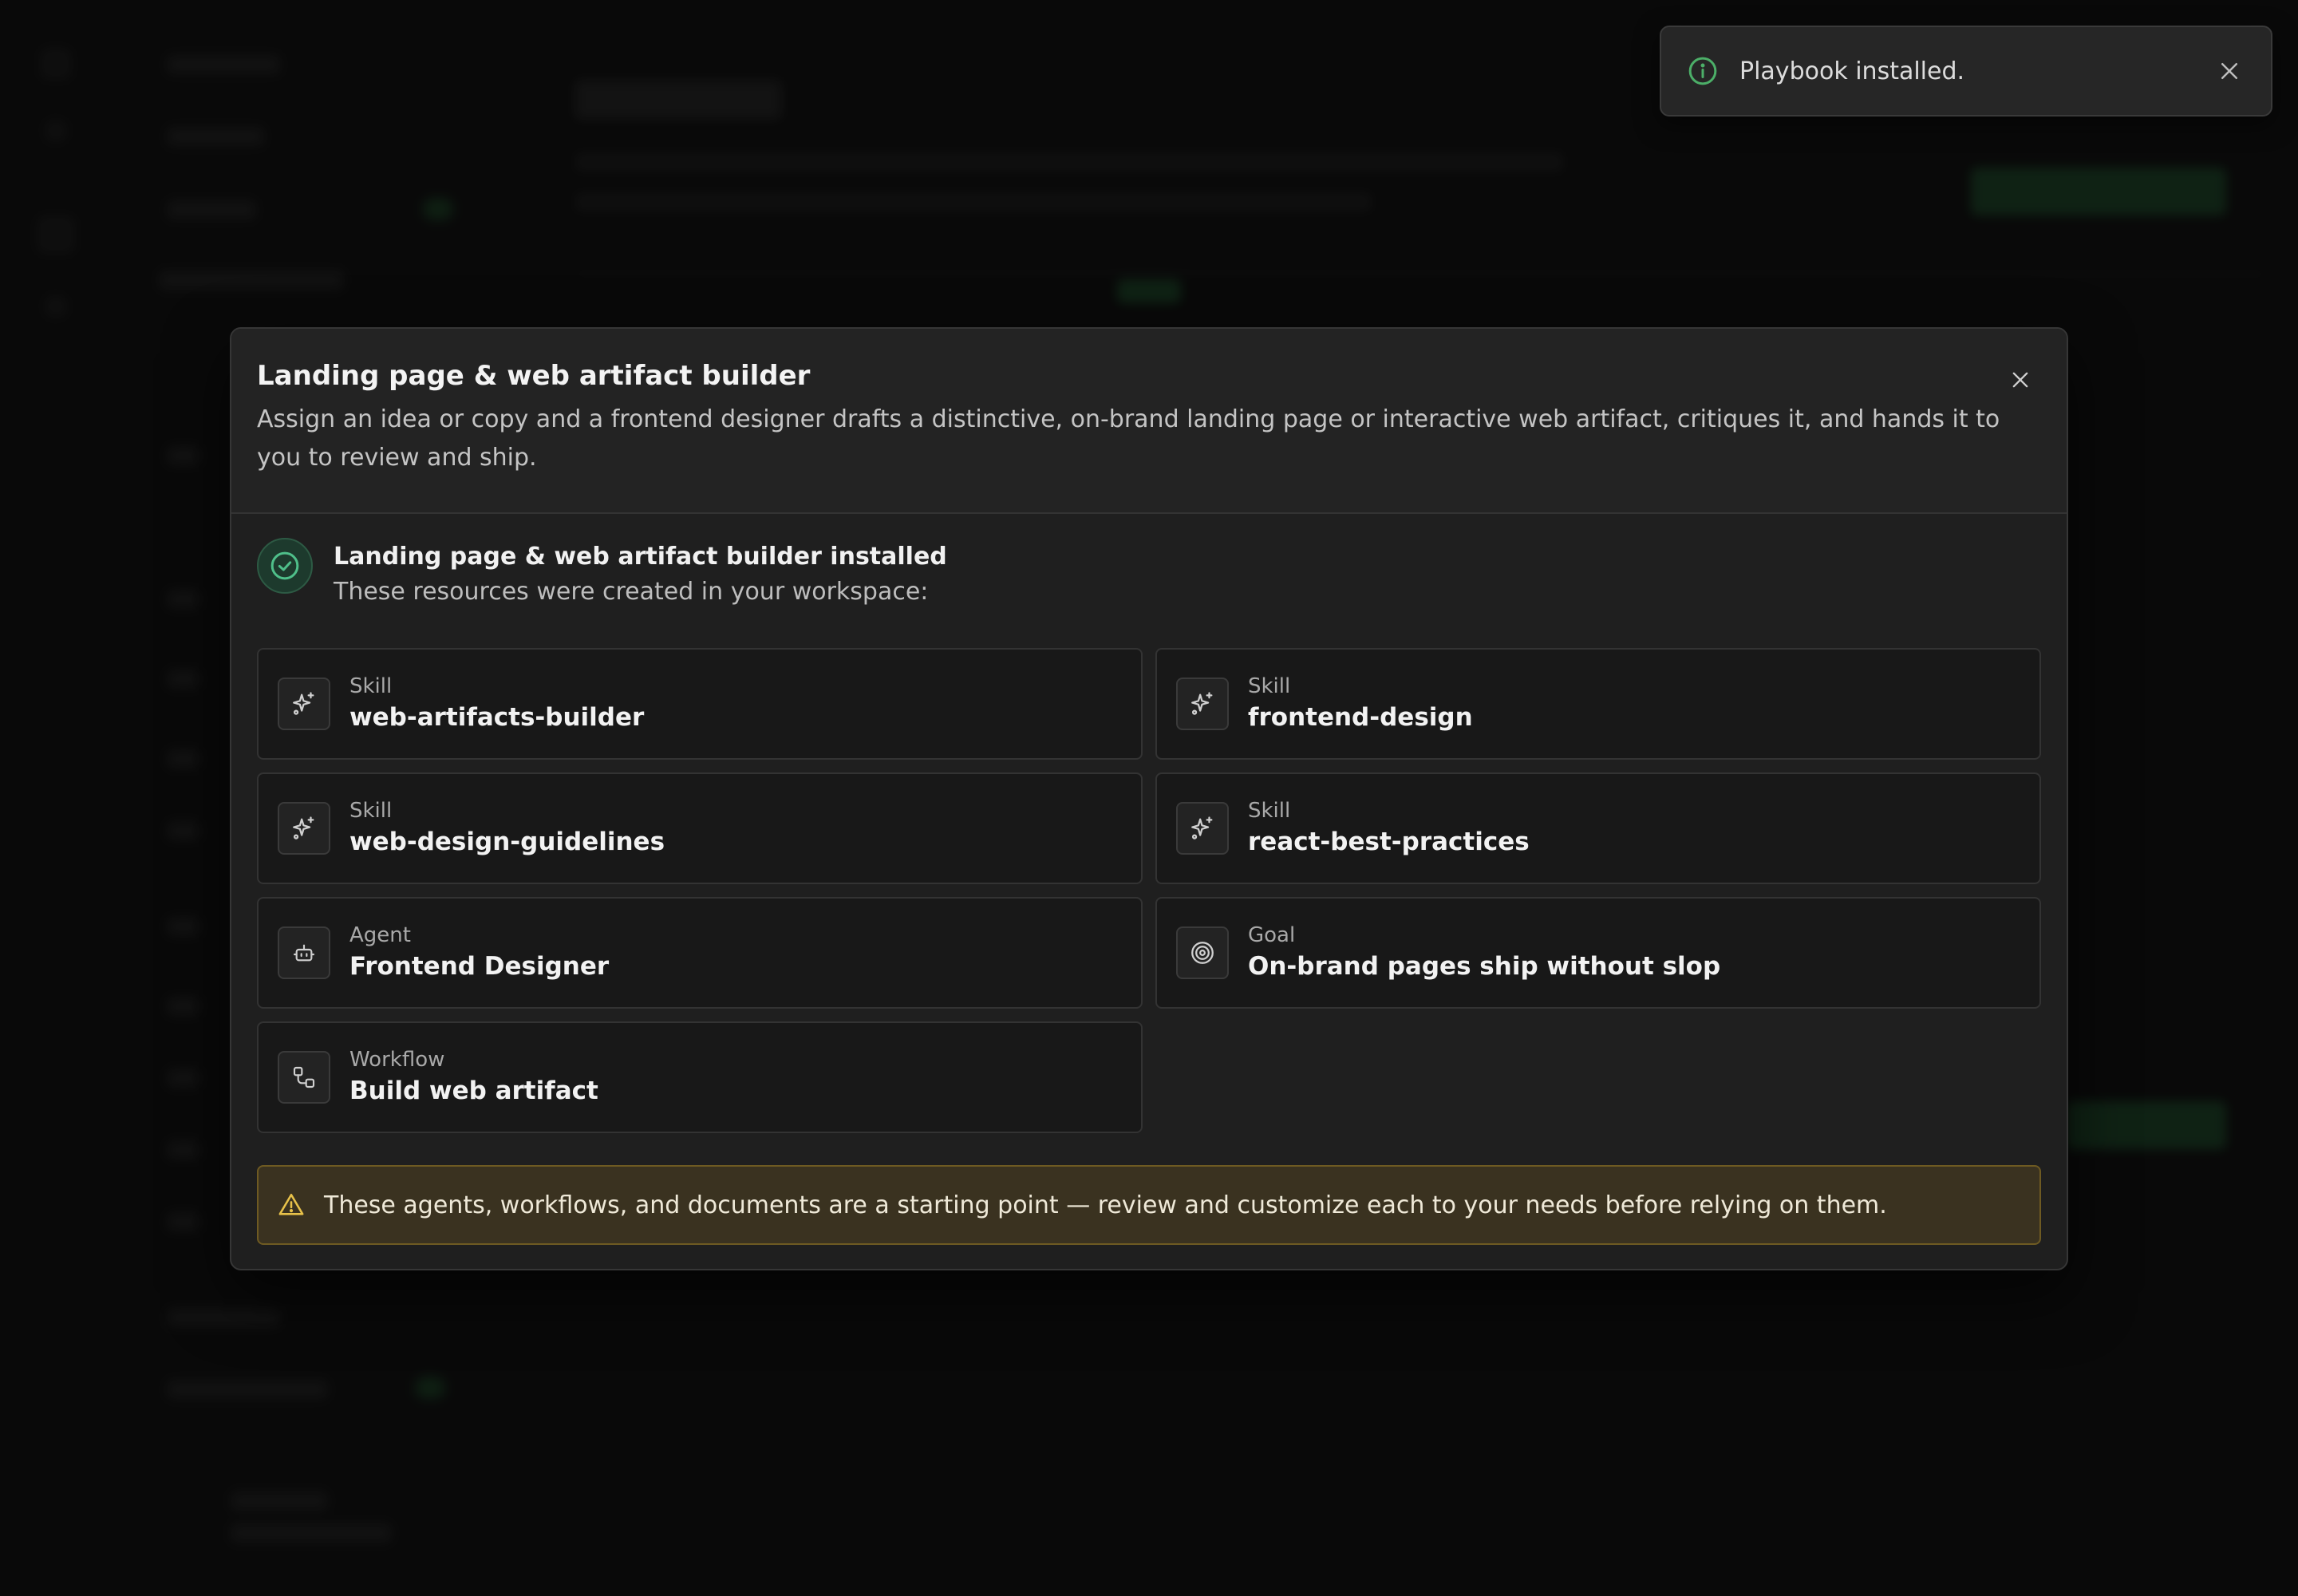  What do you see at coordinates (397, 1060) in the screenshot?
I see `resource-type: Workflow` at bounding box center [397, 1060].